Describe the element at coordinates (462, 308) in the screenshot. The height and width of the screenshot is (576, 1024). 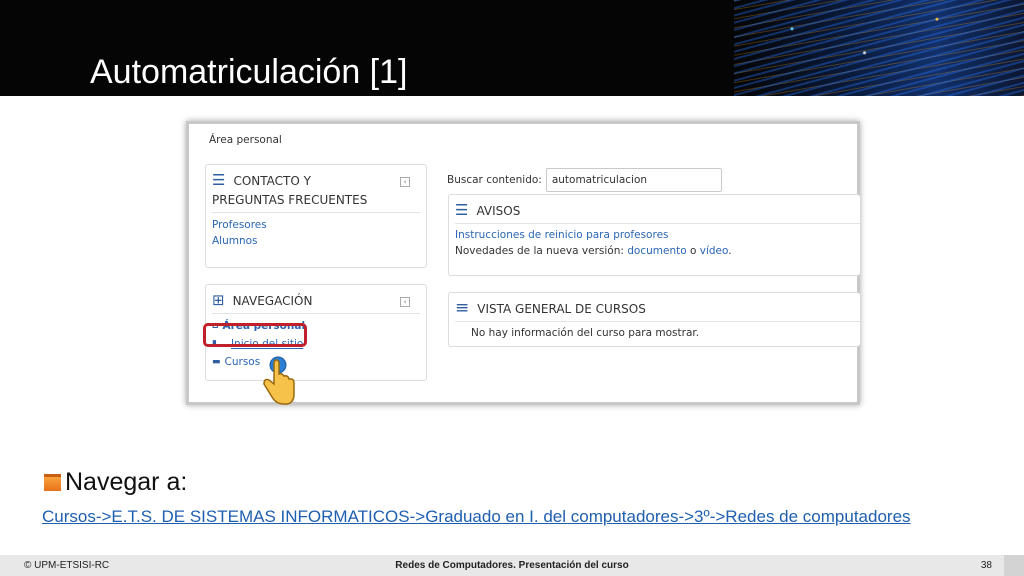
I see `menu-icon: ≡` at that location.